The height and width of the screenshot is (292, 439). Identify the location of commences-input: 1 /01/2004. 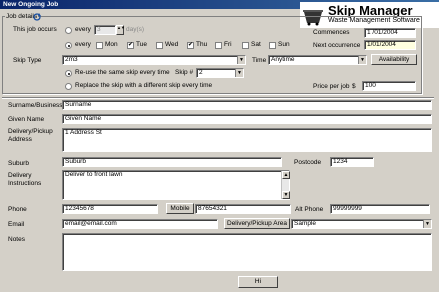
(390, 33).